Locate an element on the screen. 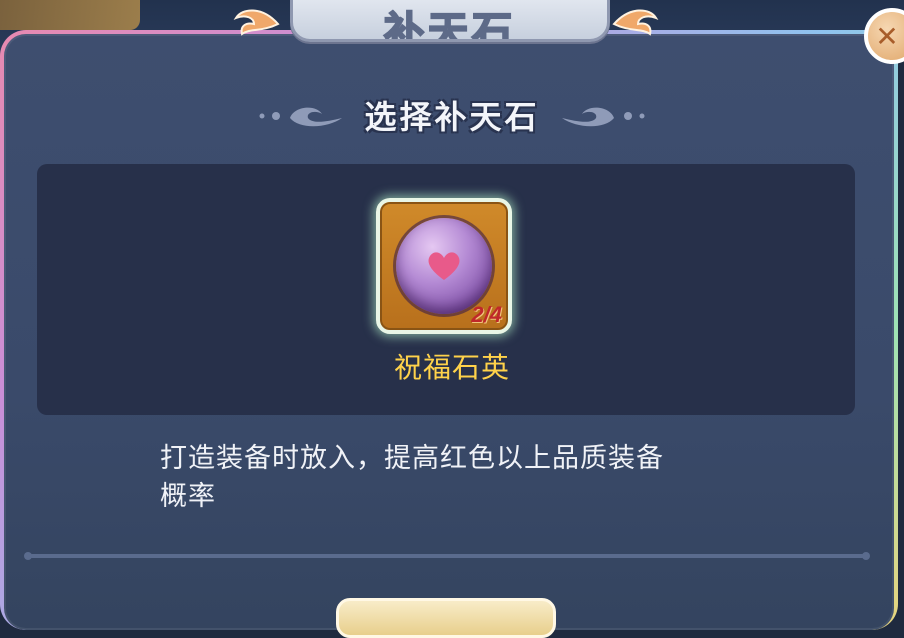  window-title: 补天石 is located at coordinates (449, 25).